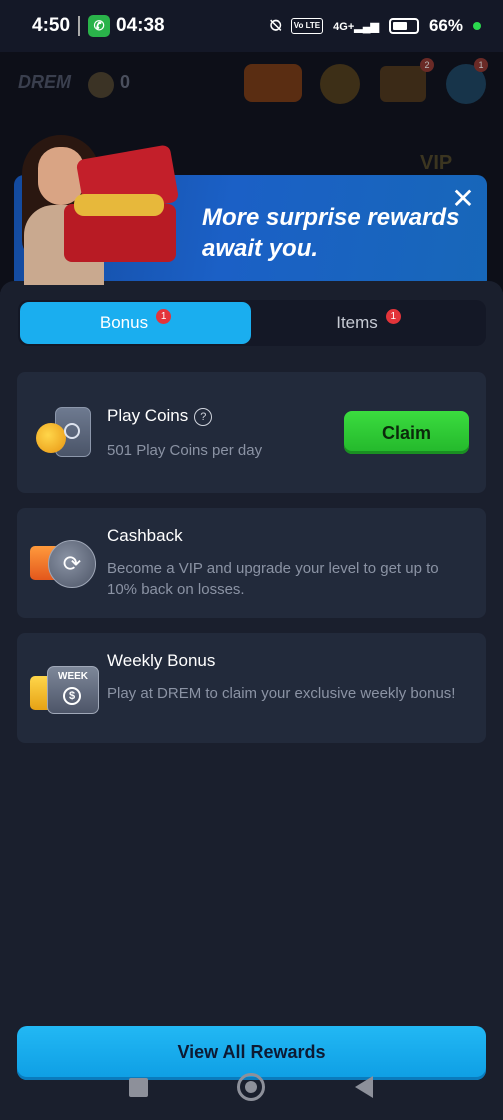 Image resolution: width=503 pixels, height=1120 pixels. Describe the element at coordinates (331, 233) in the screenshot. I see `banner-title: More surprise rewards await you.` at that location.